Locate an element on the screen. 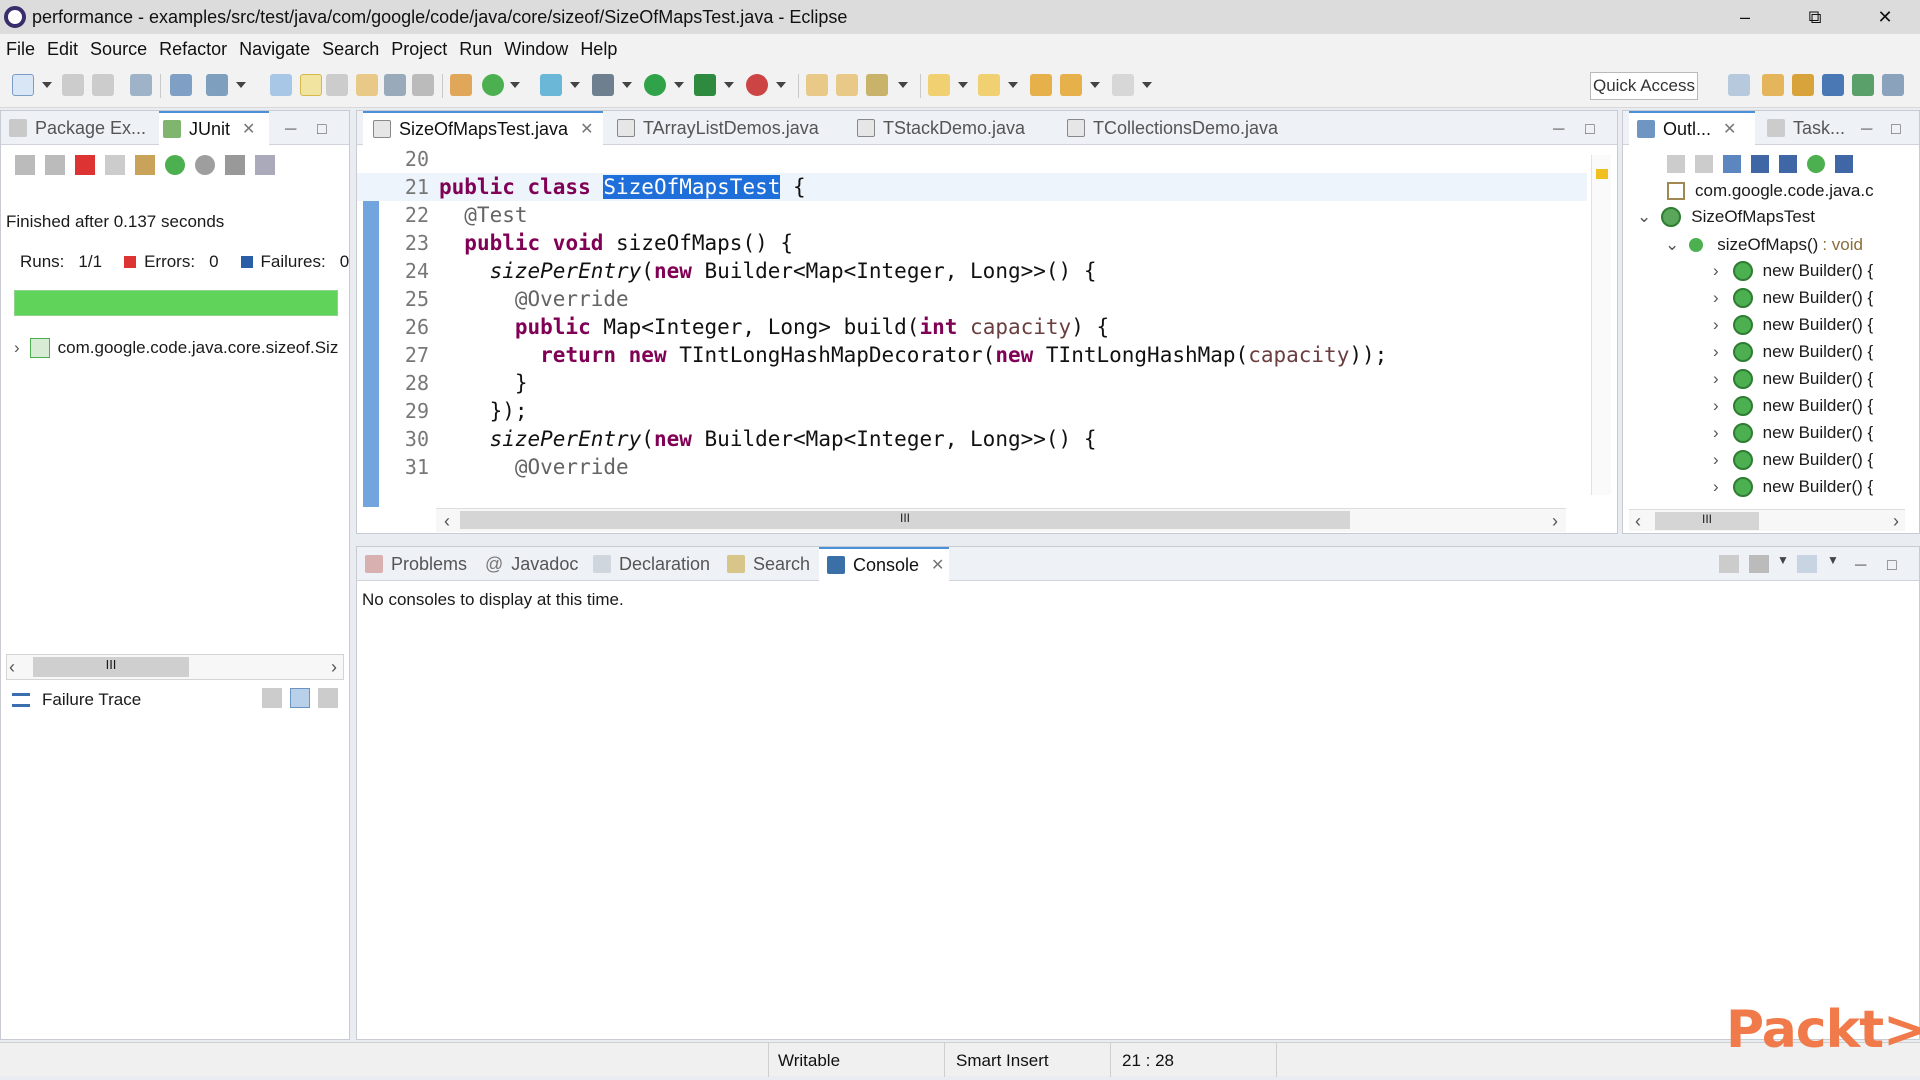 This screenshot has width=1920, height=1080. show-failures-icon is located at coordinates (85, 165).